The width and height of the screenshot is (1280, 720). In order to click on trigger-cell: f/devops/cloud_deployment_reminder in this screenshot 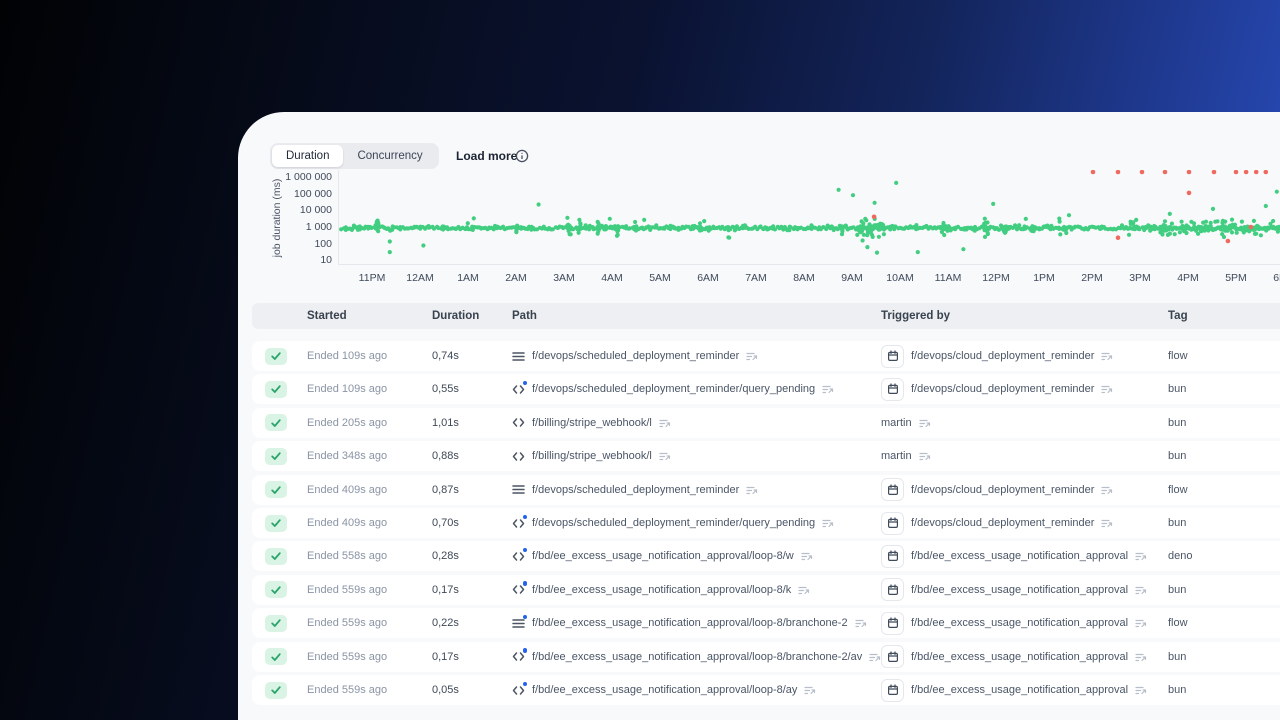, I will do `click(997, 490)`.